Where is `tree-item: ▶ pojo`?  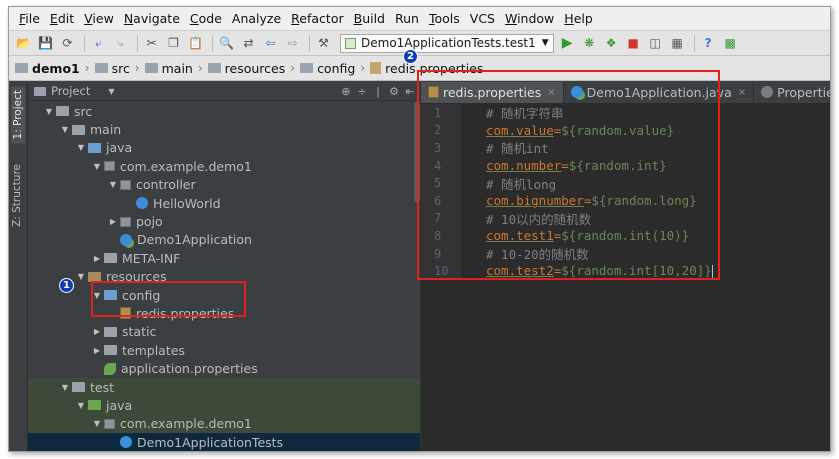 tree-item: ▶ pojo is located at coordinates (224, 221).